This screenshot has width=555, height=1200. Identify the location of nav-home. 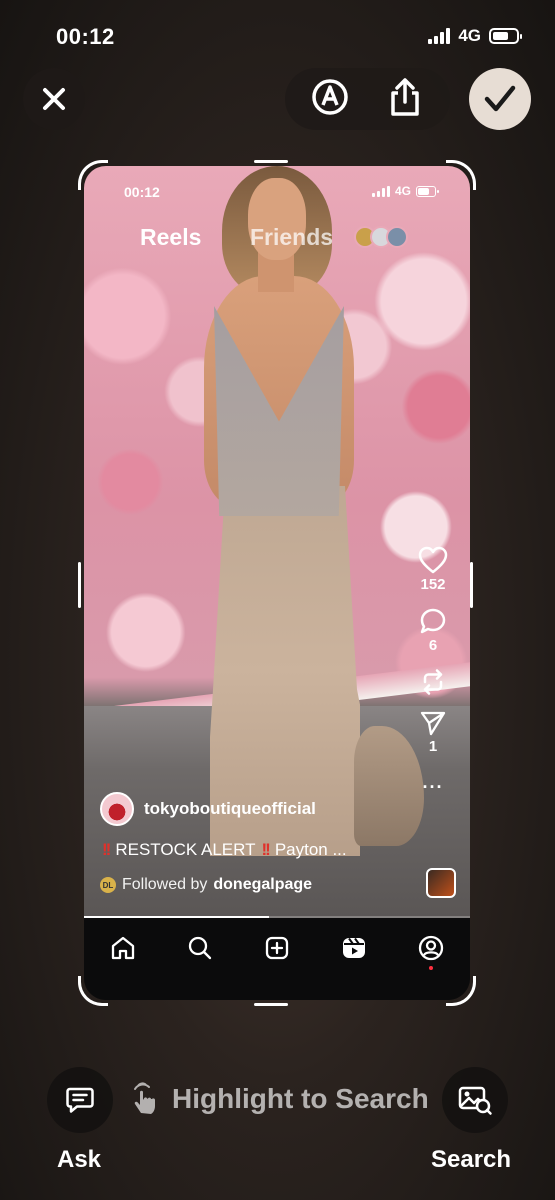
(123, 948).